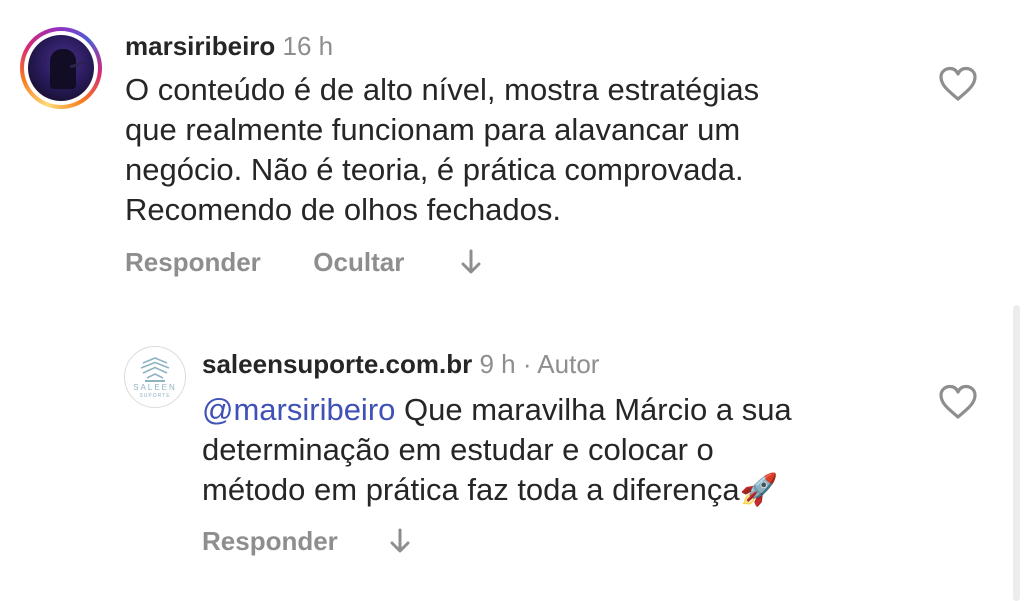  What do you see at coordinates (343, 209) in the screenshot?
I see `comment-text-line: Recomendo de olhos fechados.` at bounding box center [343, 209].